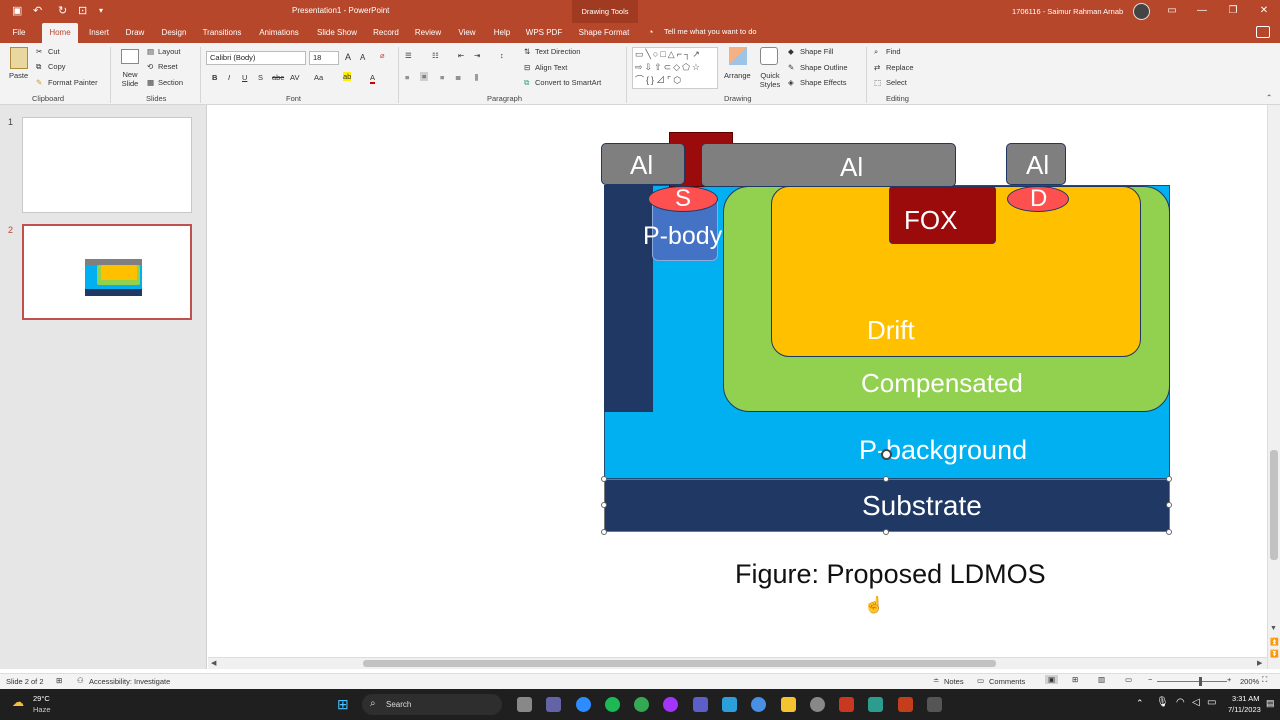  I want to click on avatar, so click(1141, 11).